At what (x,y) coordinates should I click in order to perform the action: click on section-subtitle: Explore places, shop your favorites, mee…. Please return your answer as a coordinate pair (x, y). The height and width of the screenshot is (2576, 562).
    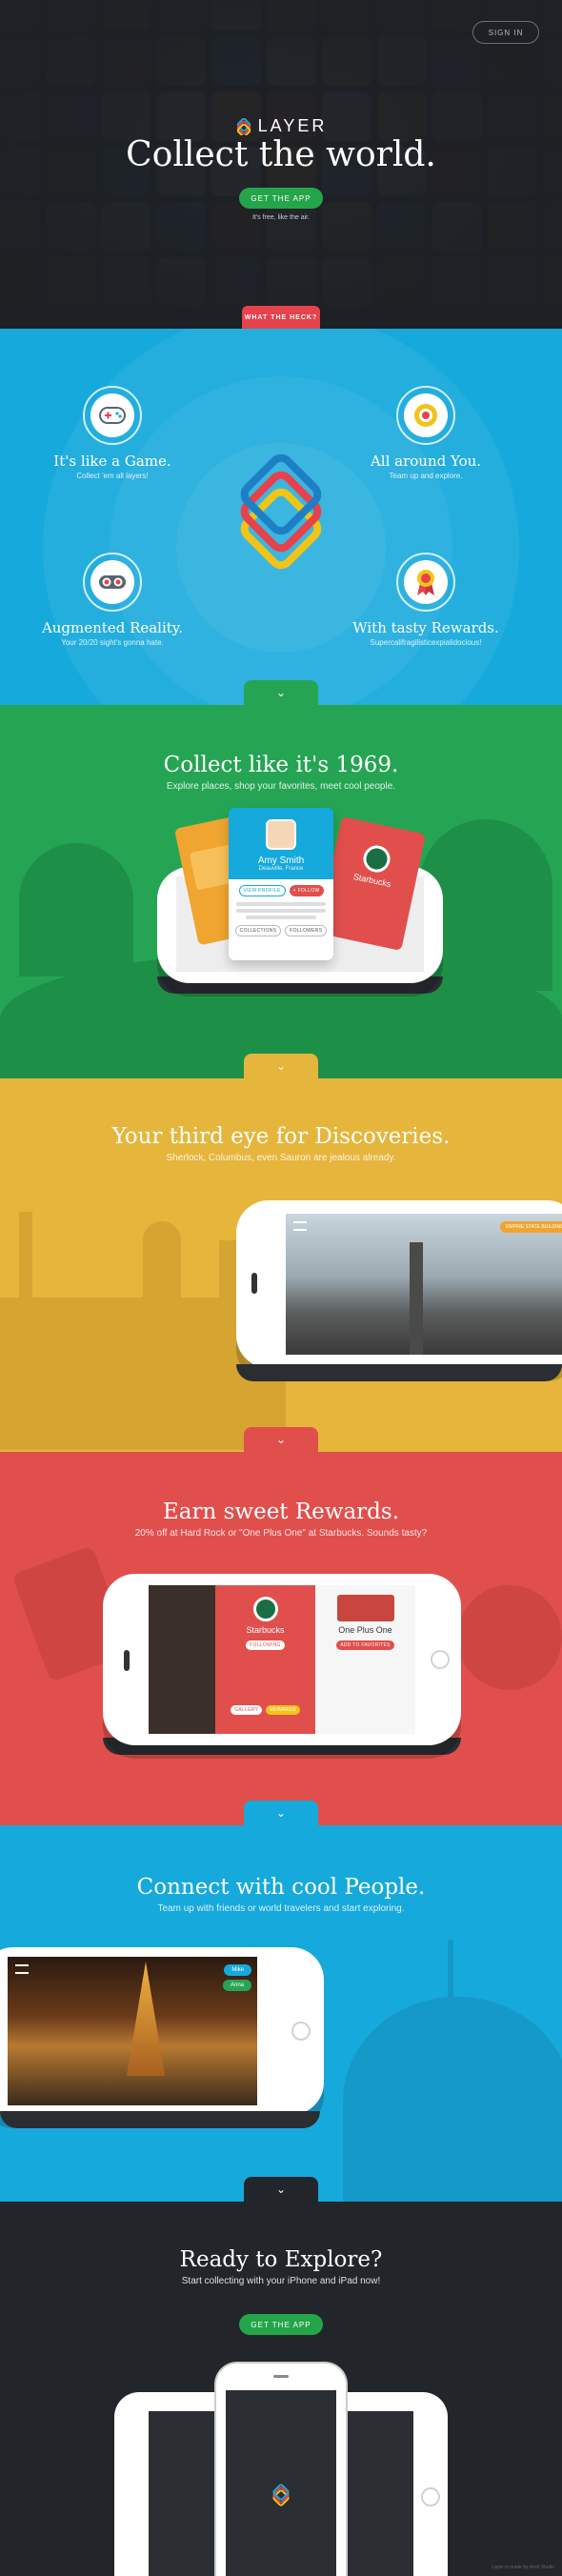
    Looking at the image, I should click on (281, 786).